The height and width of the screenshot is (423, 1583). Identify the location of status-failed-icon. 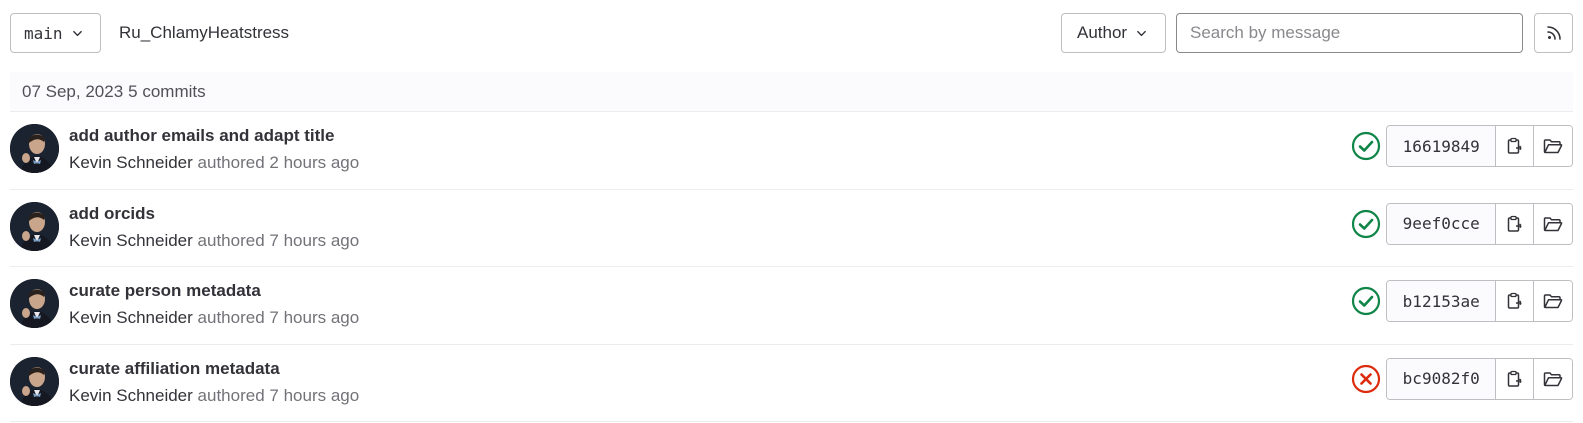
(1366, 378).